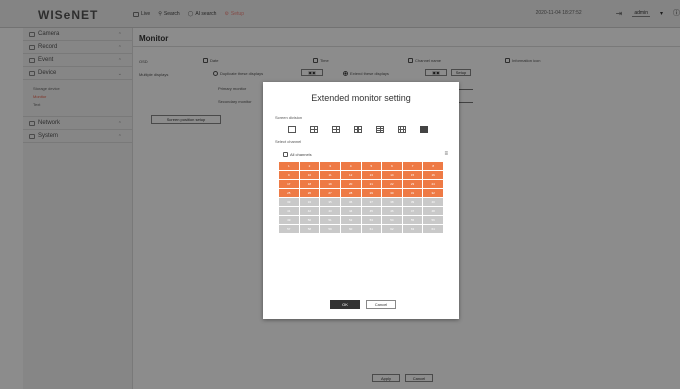  Describe the element at coordinates (289, 220) in the screenshot. I see `channel-cell: 49` at that location.